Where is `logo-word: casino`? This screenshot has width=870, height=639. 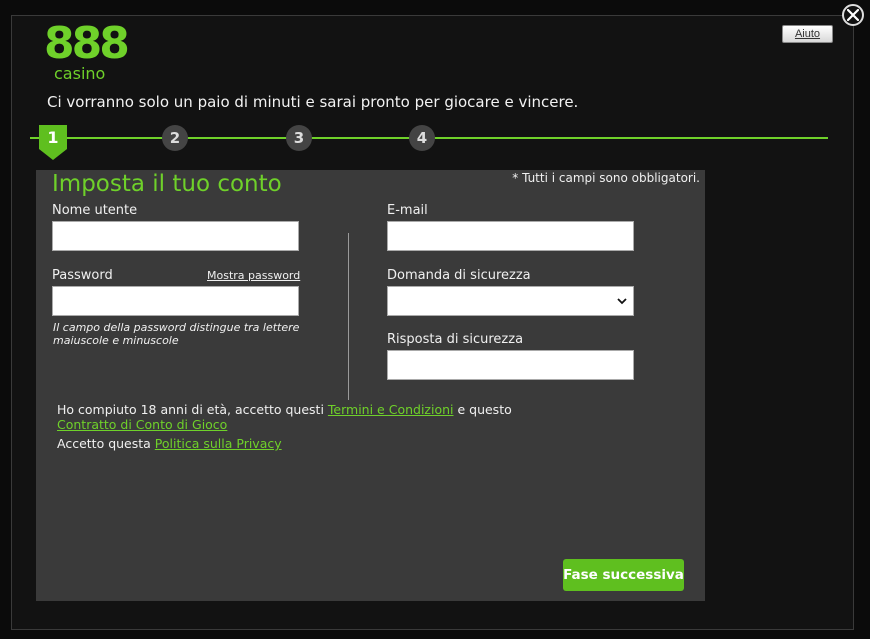
logo-word: casino is located at coordinates (80, 73).